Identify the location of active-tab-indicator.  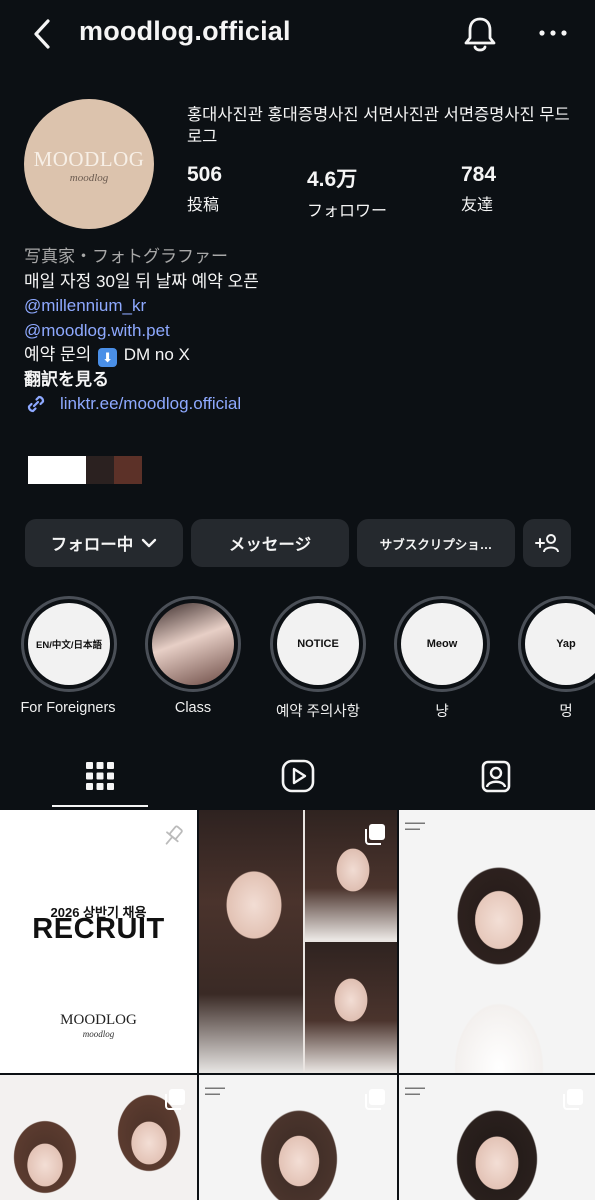
(100, 806).